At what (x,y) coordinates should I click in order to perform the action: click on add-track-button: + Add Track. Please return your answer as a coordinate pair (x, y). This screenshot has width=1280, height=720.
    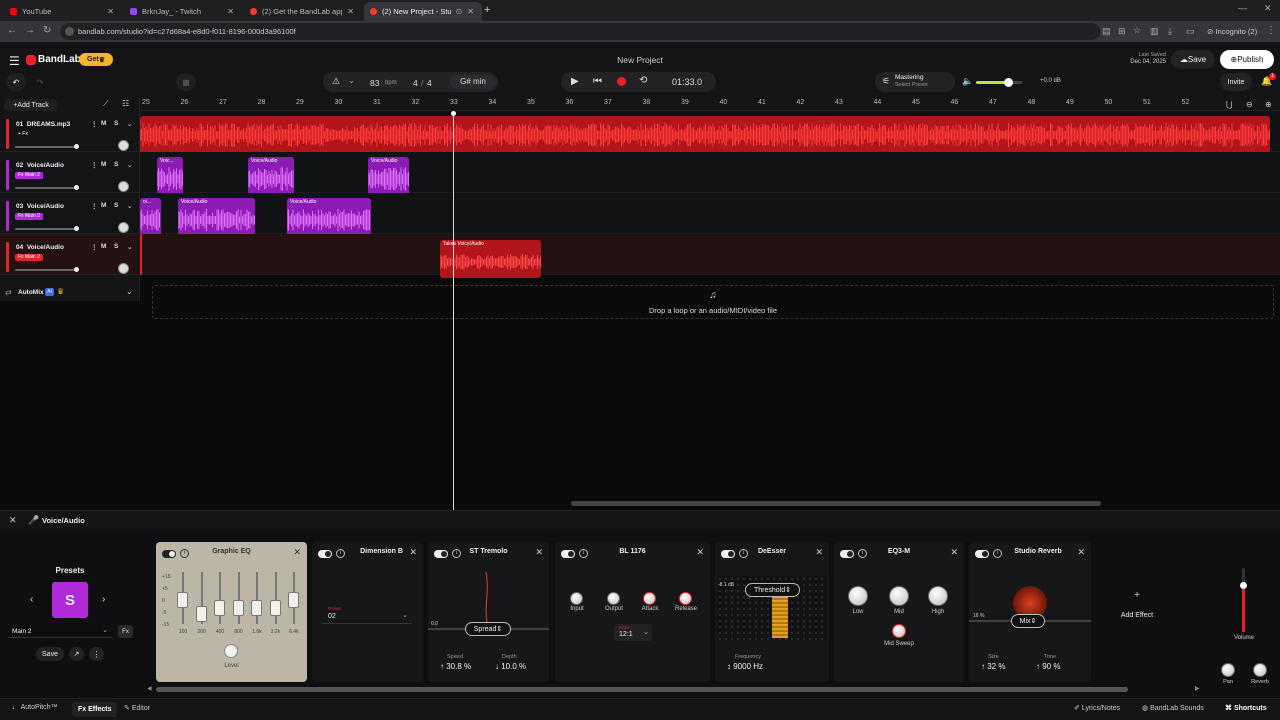
    Looking at the image, I should click on (31, 105).